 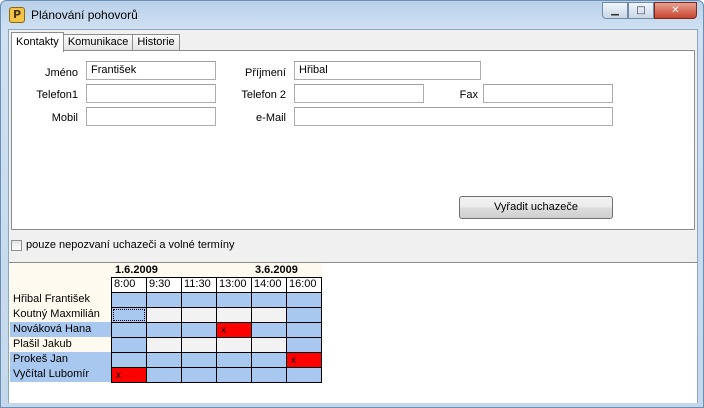 I want to click on remove-applicant-button: Vyřadit uchazeče, so click(x=536, y=207).